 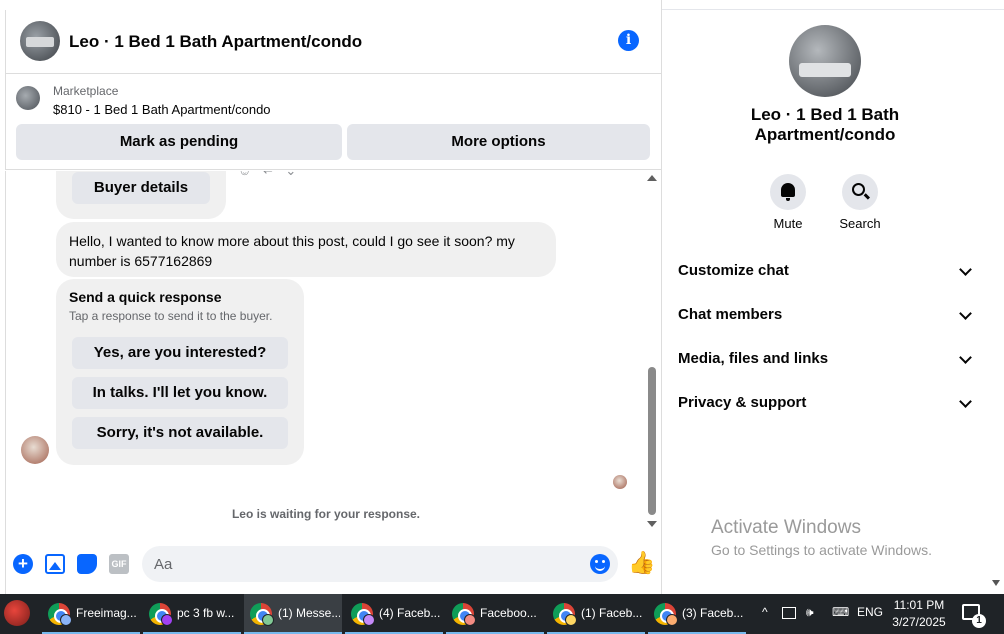 I want to click on search-action: Search, so click(x=860, y=202).